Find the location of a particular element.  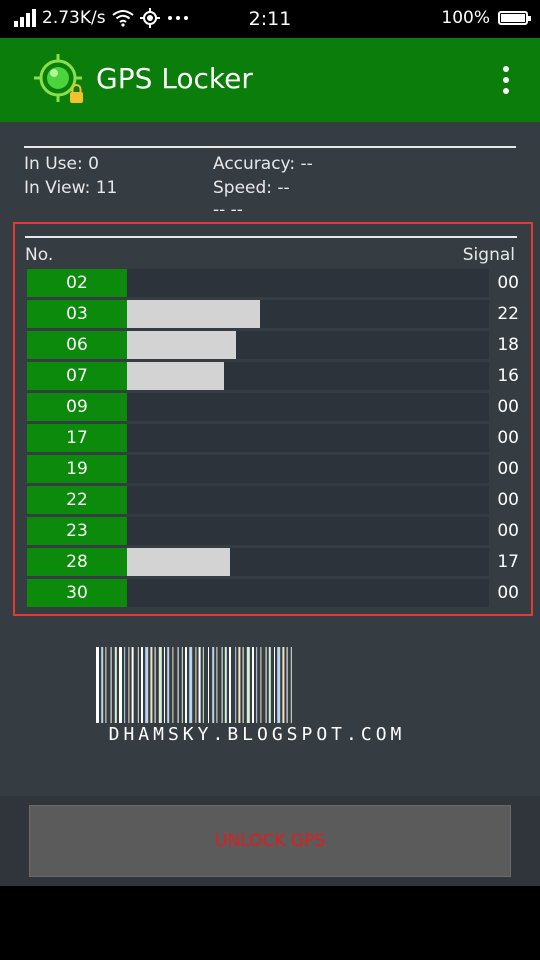

satellite-number: 30 is located at coordinates (77, 593).